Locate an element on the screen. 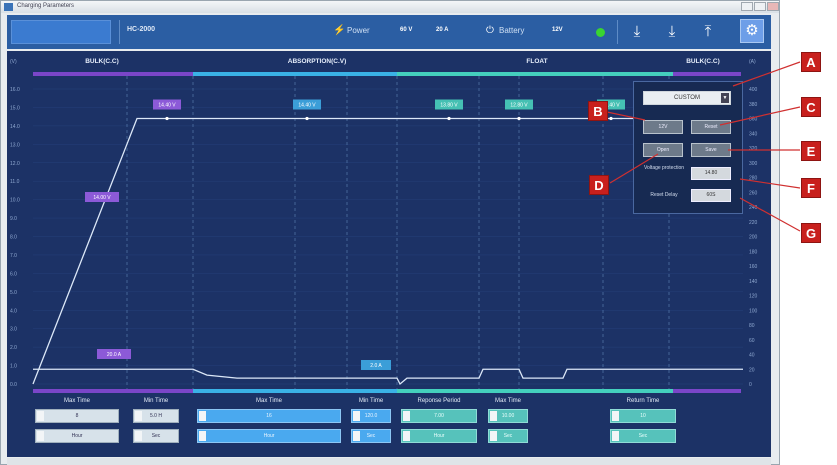  control-title: Return Time is located at coordinates (643, 401).